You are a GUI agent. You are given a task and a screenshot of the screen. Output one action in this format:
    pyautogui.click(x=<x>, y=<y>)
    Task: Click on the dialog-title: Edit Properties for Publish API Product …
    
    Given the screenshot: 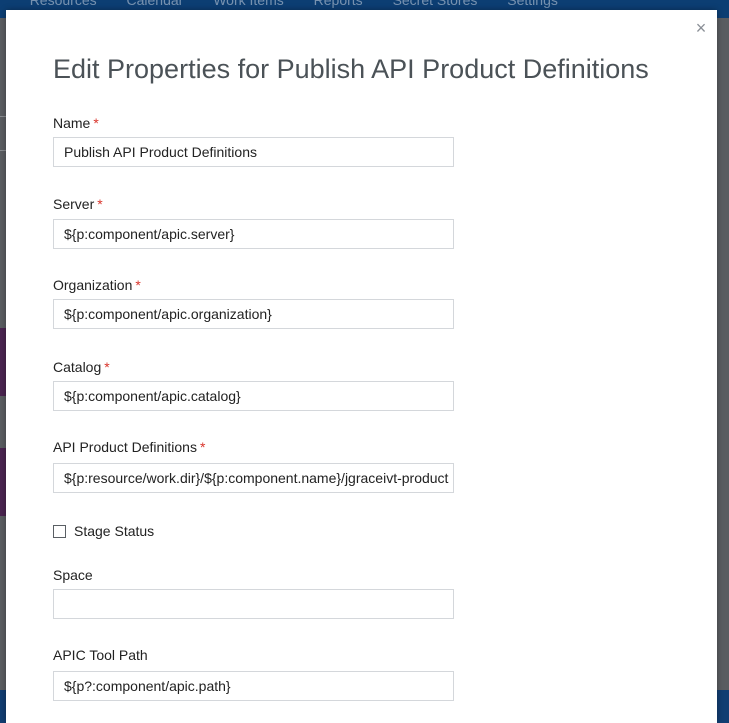 What is the action you would take?
    pyautogui.click(x=351, y=69)
    